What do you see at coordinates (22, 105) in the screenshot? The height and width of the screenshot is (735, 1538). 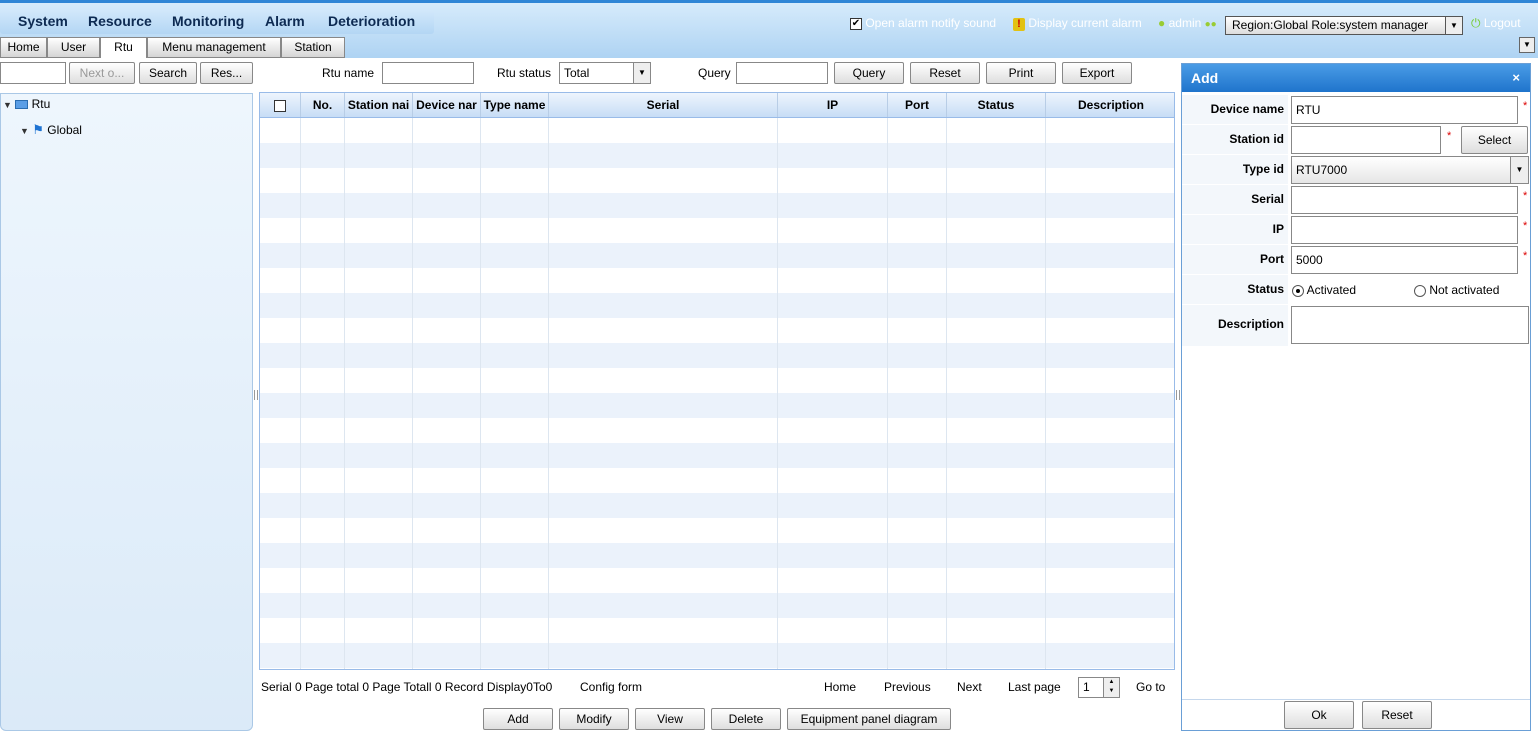 I see `computer-icon` at bounding box center [22, 105].